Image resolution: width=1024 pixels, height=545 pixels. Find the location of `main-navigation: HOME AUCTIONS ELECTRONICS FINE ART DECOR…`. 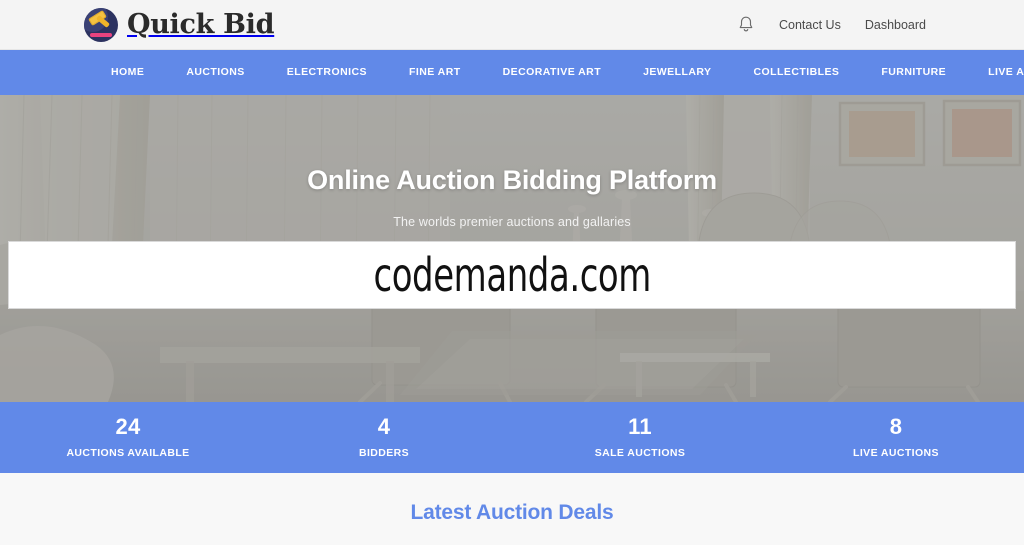

main-navigation: HOME AUCTIONS ELECTRONICS FINE ART DECOR… is located at coordinates (512, 72).